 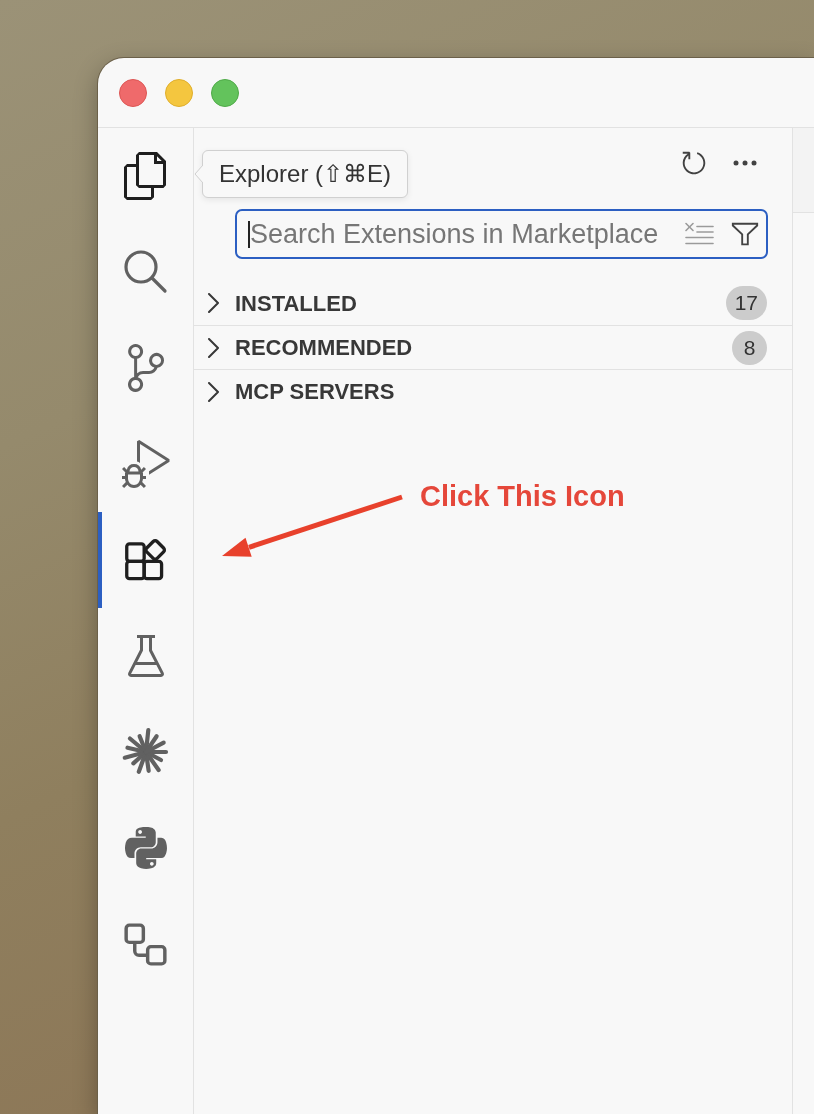 I want to click on tooltip-pointer-icon, so click(x=198, y=174).